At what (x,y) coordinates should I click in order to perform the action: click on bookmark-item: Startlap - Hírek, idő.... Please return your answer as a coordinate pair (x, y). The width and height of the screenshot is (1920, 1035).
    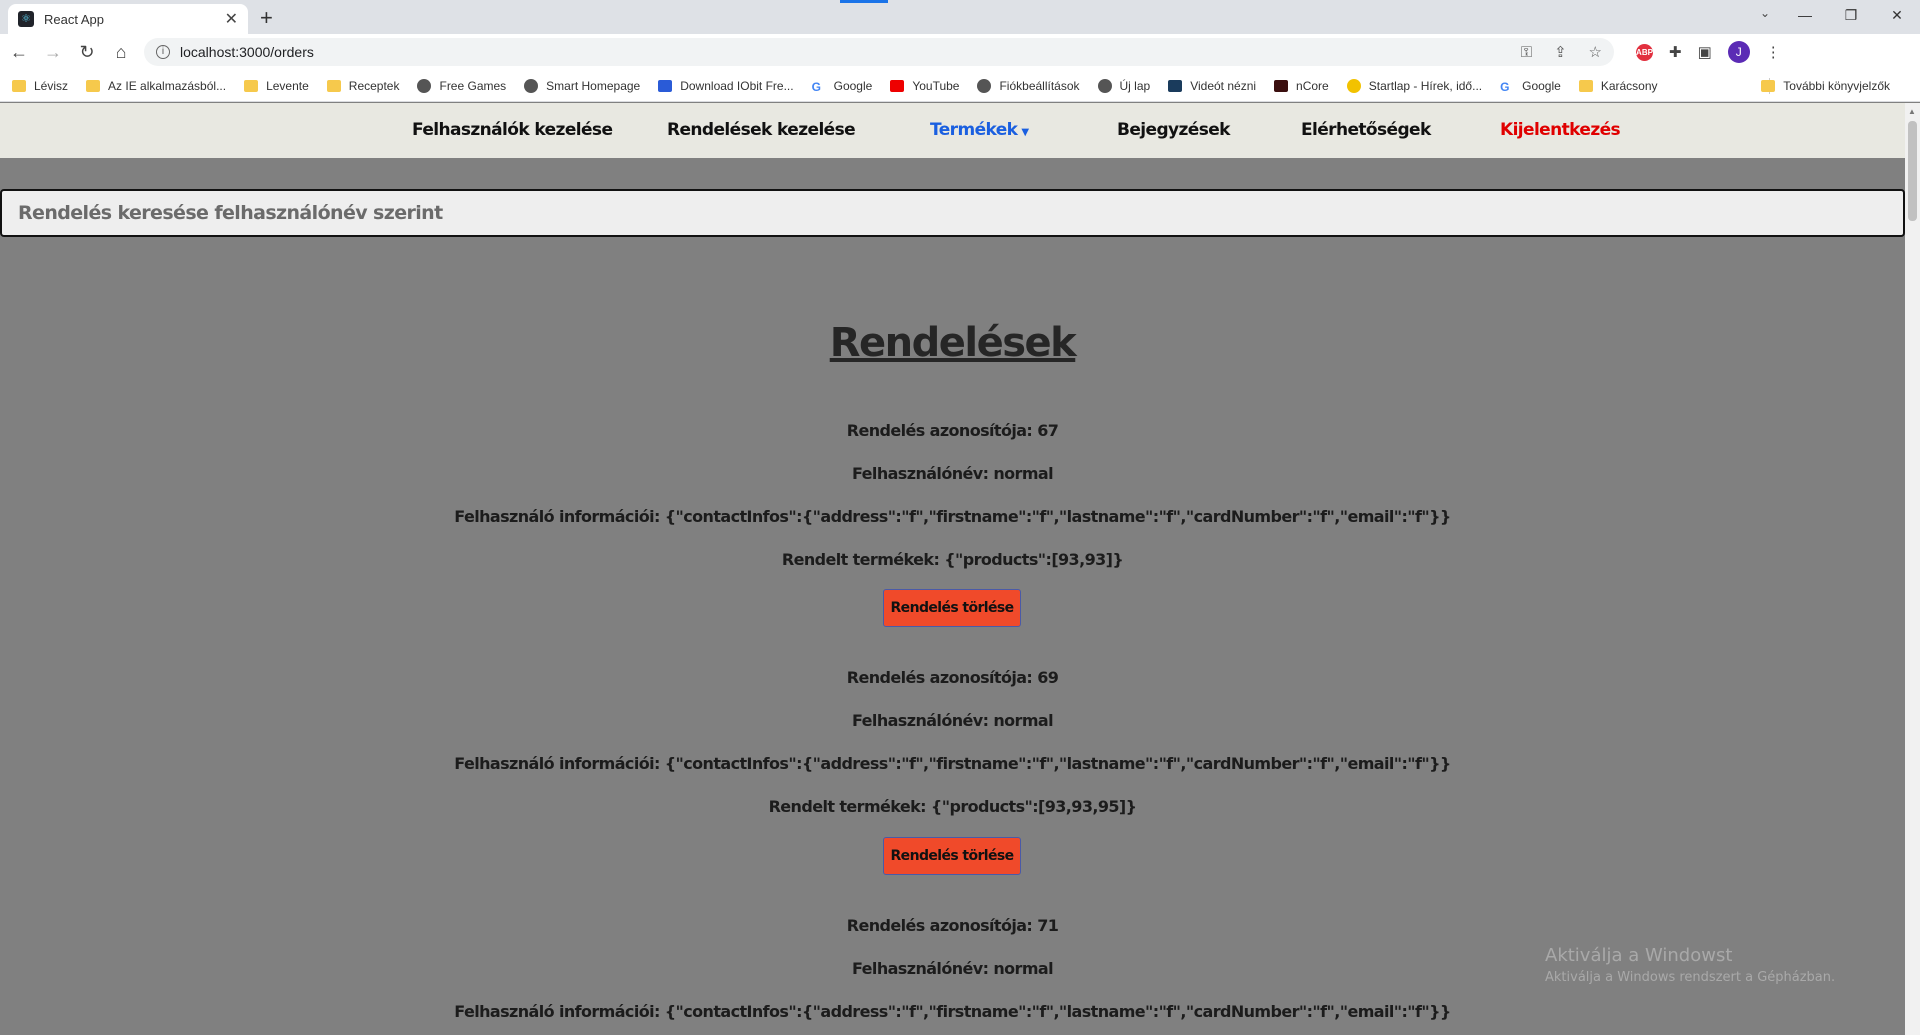
    Looking at the image, I should click on (1414, 85).